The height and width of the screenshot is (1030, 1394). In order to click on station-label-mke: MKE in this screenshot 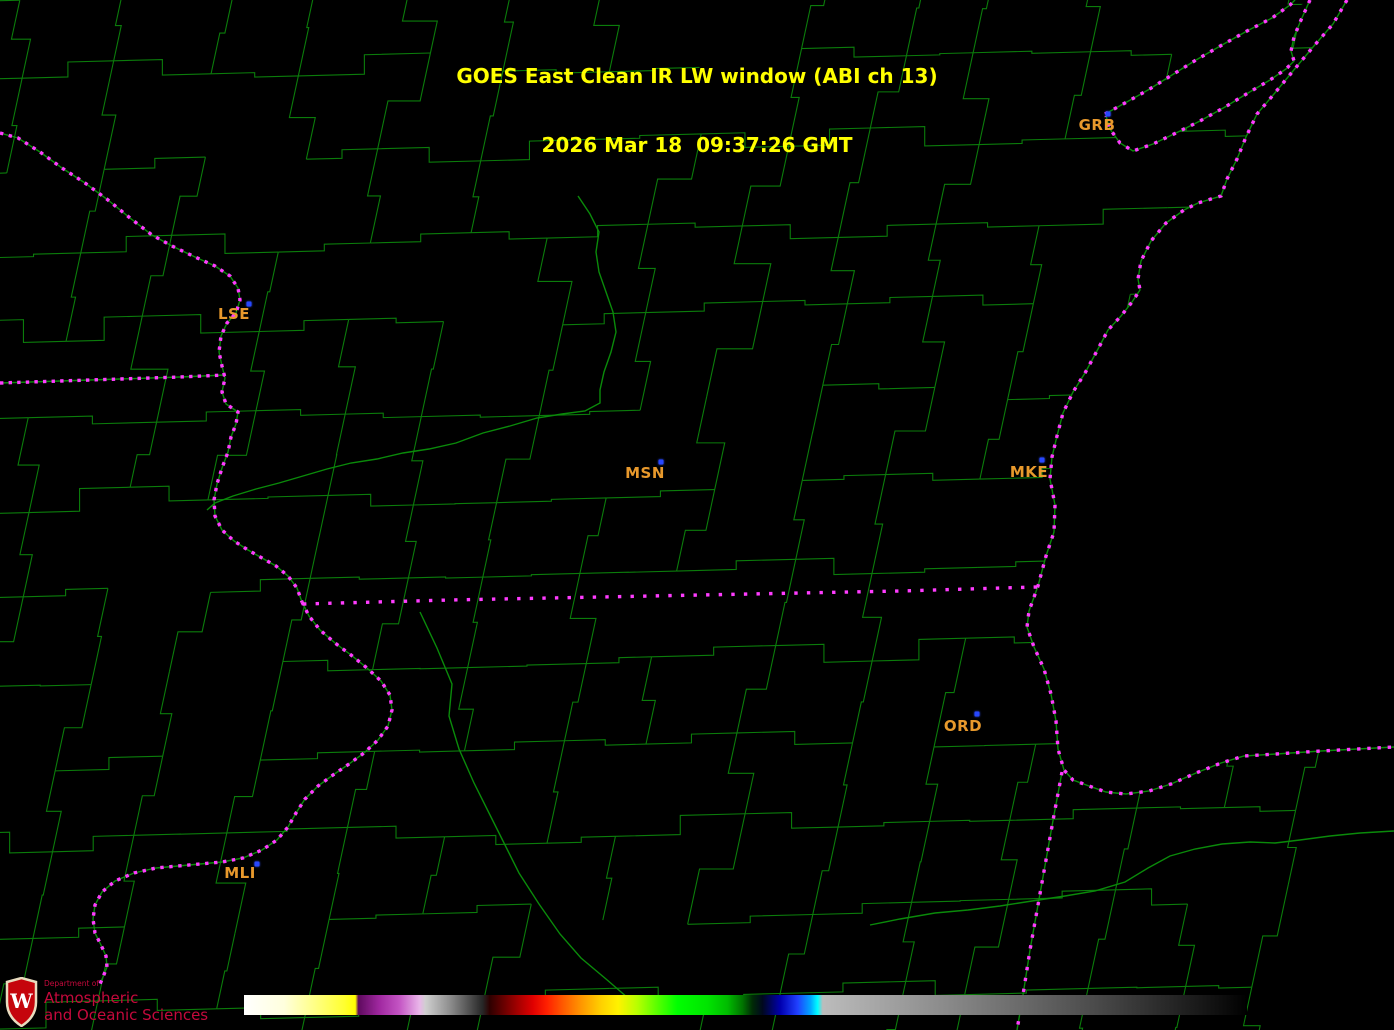, I will do `click(1029, 472)`.